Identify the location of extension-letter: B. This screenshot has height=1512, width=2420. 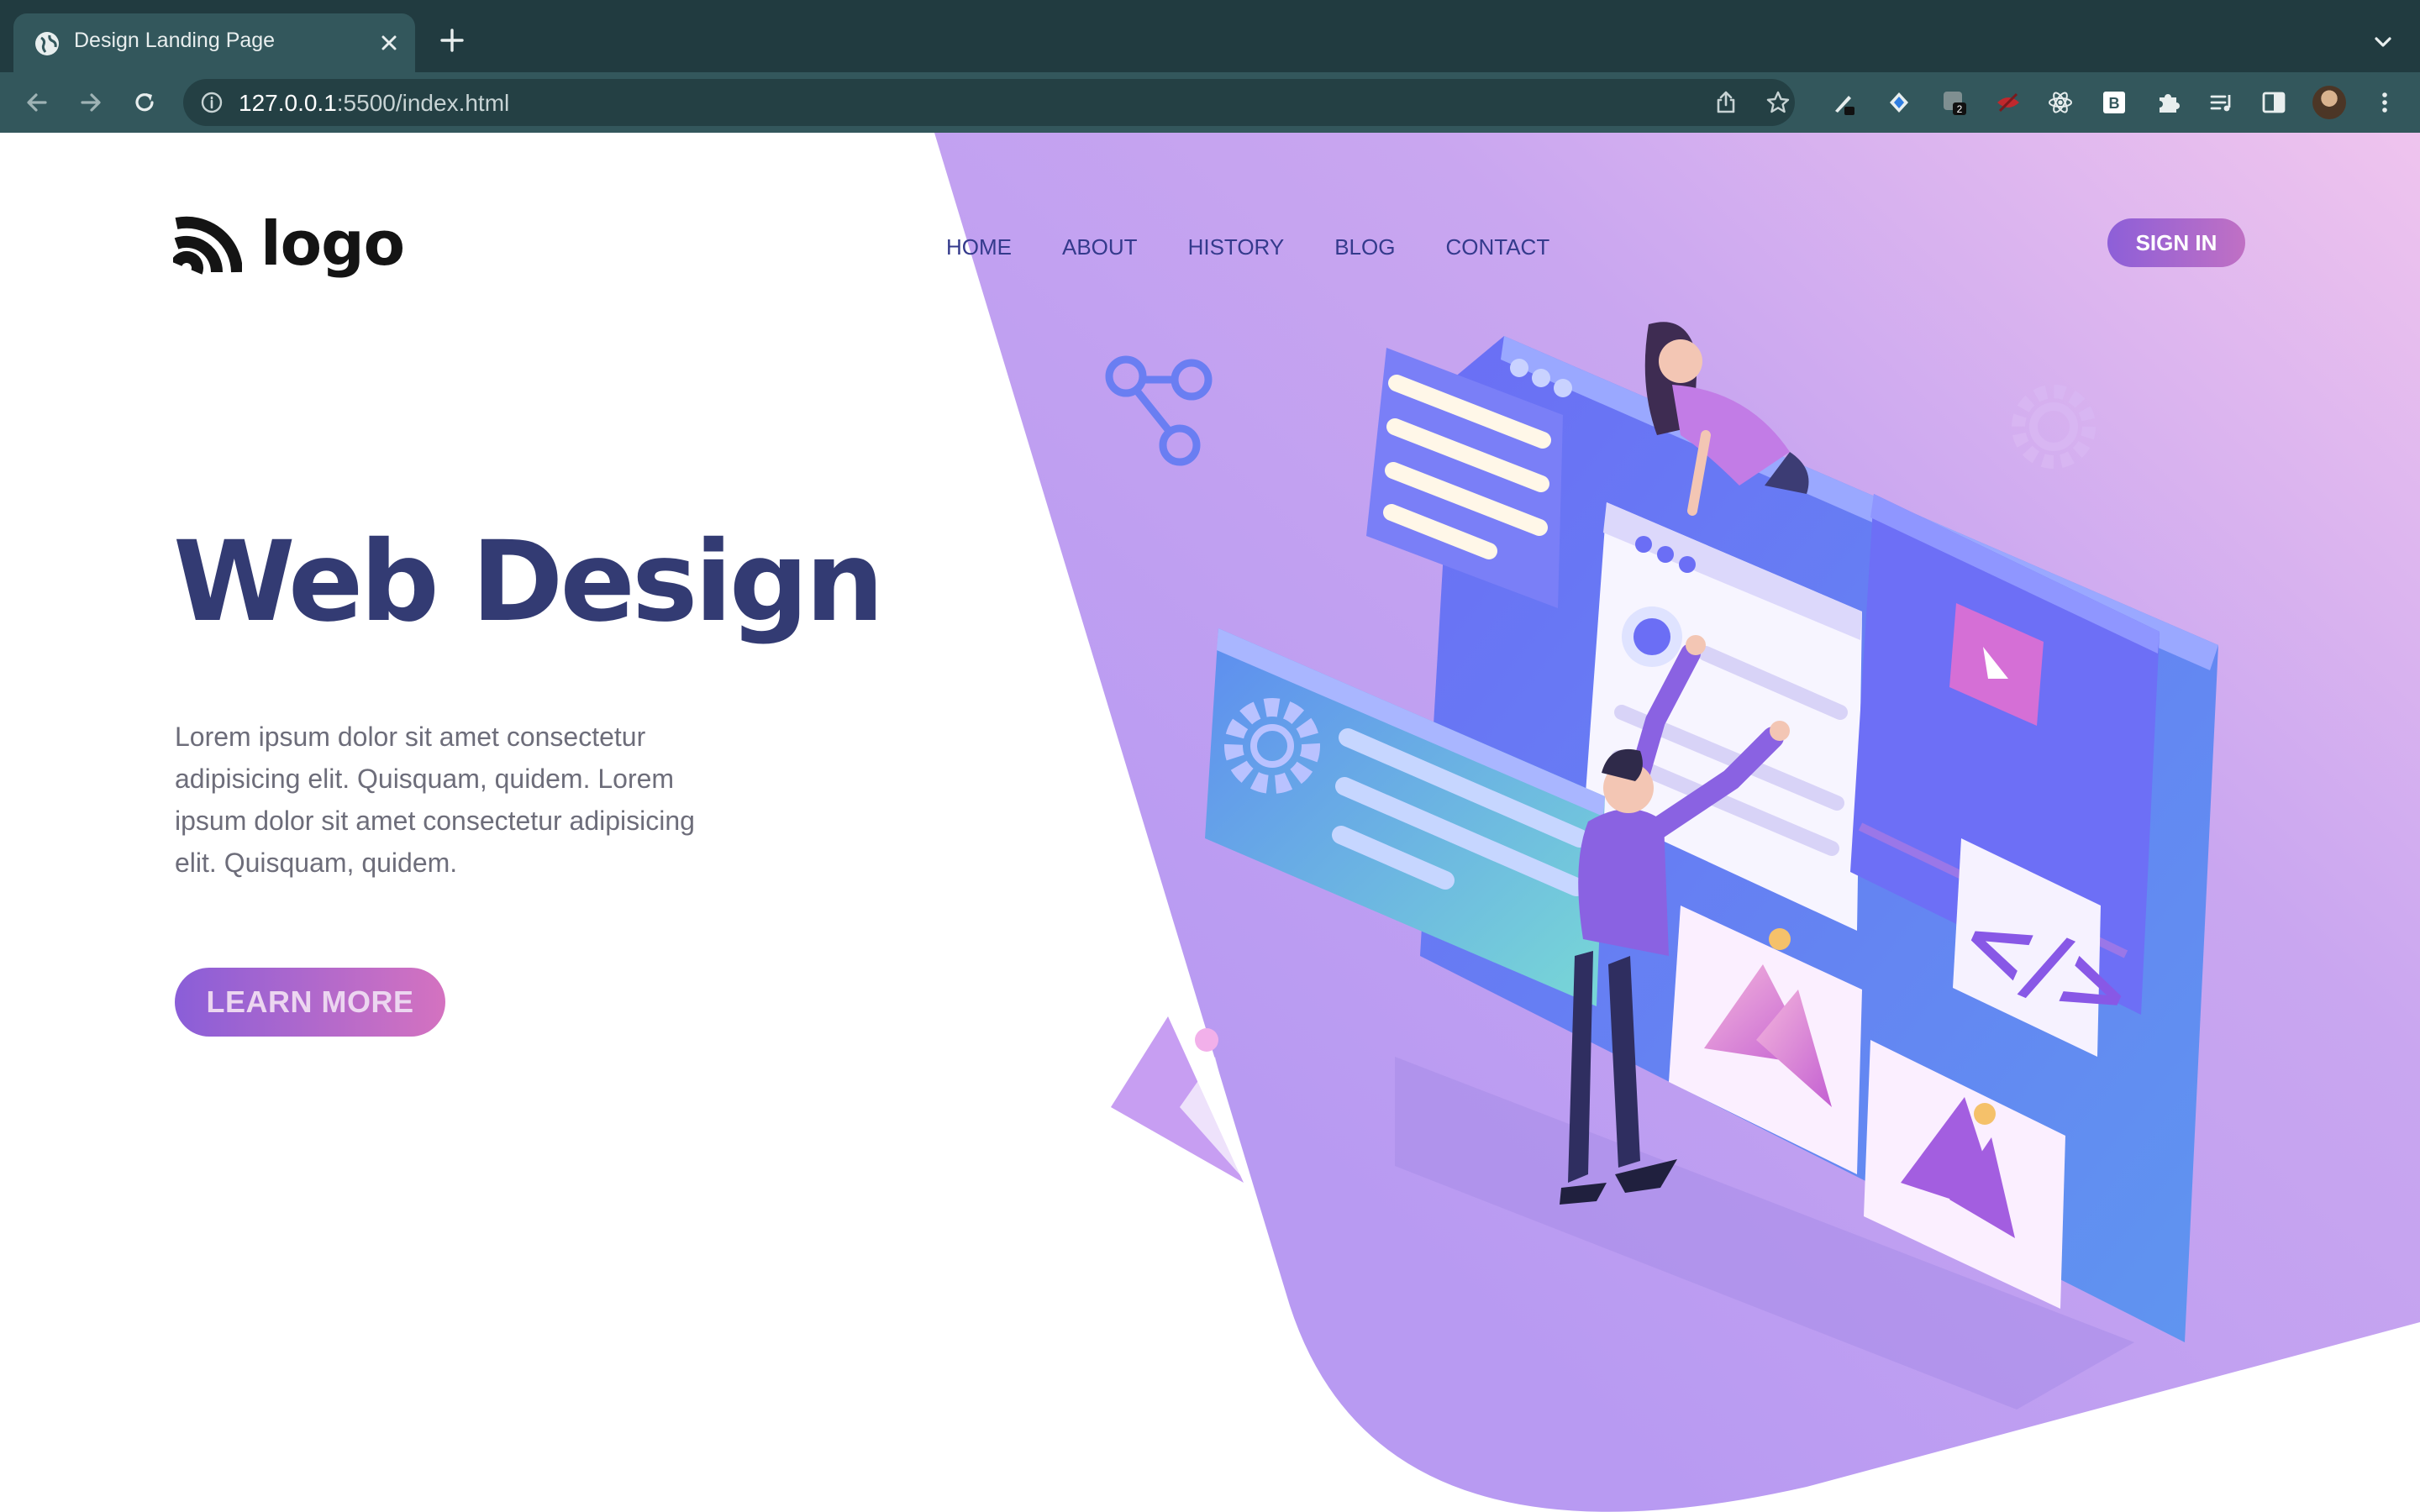
(2114, 103).